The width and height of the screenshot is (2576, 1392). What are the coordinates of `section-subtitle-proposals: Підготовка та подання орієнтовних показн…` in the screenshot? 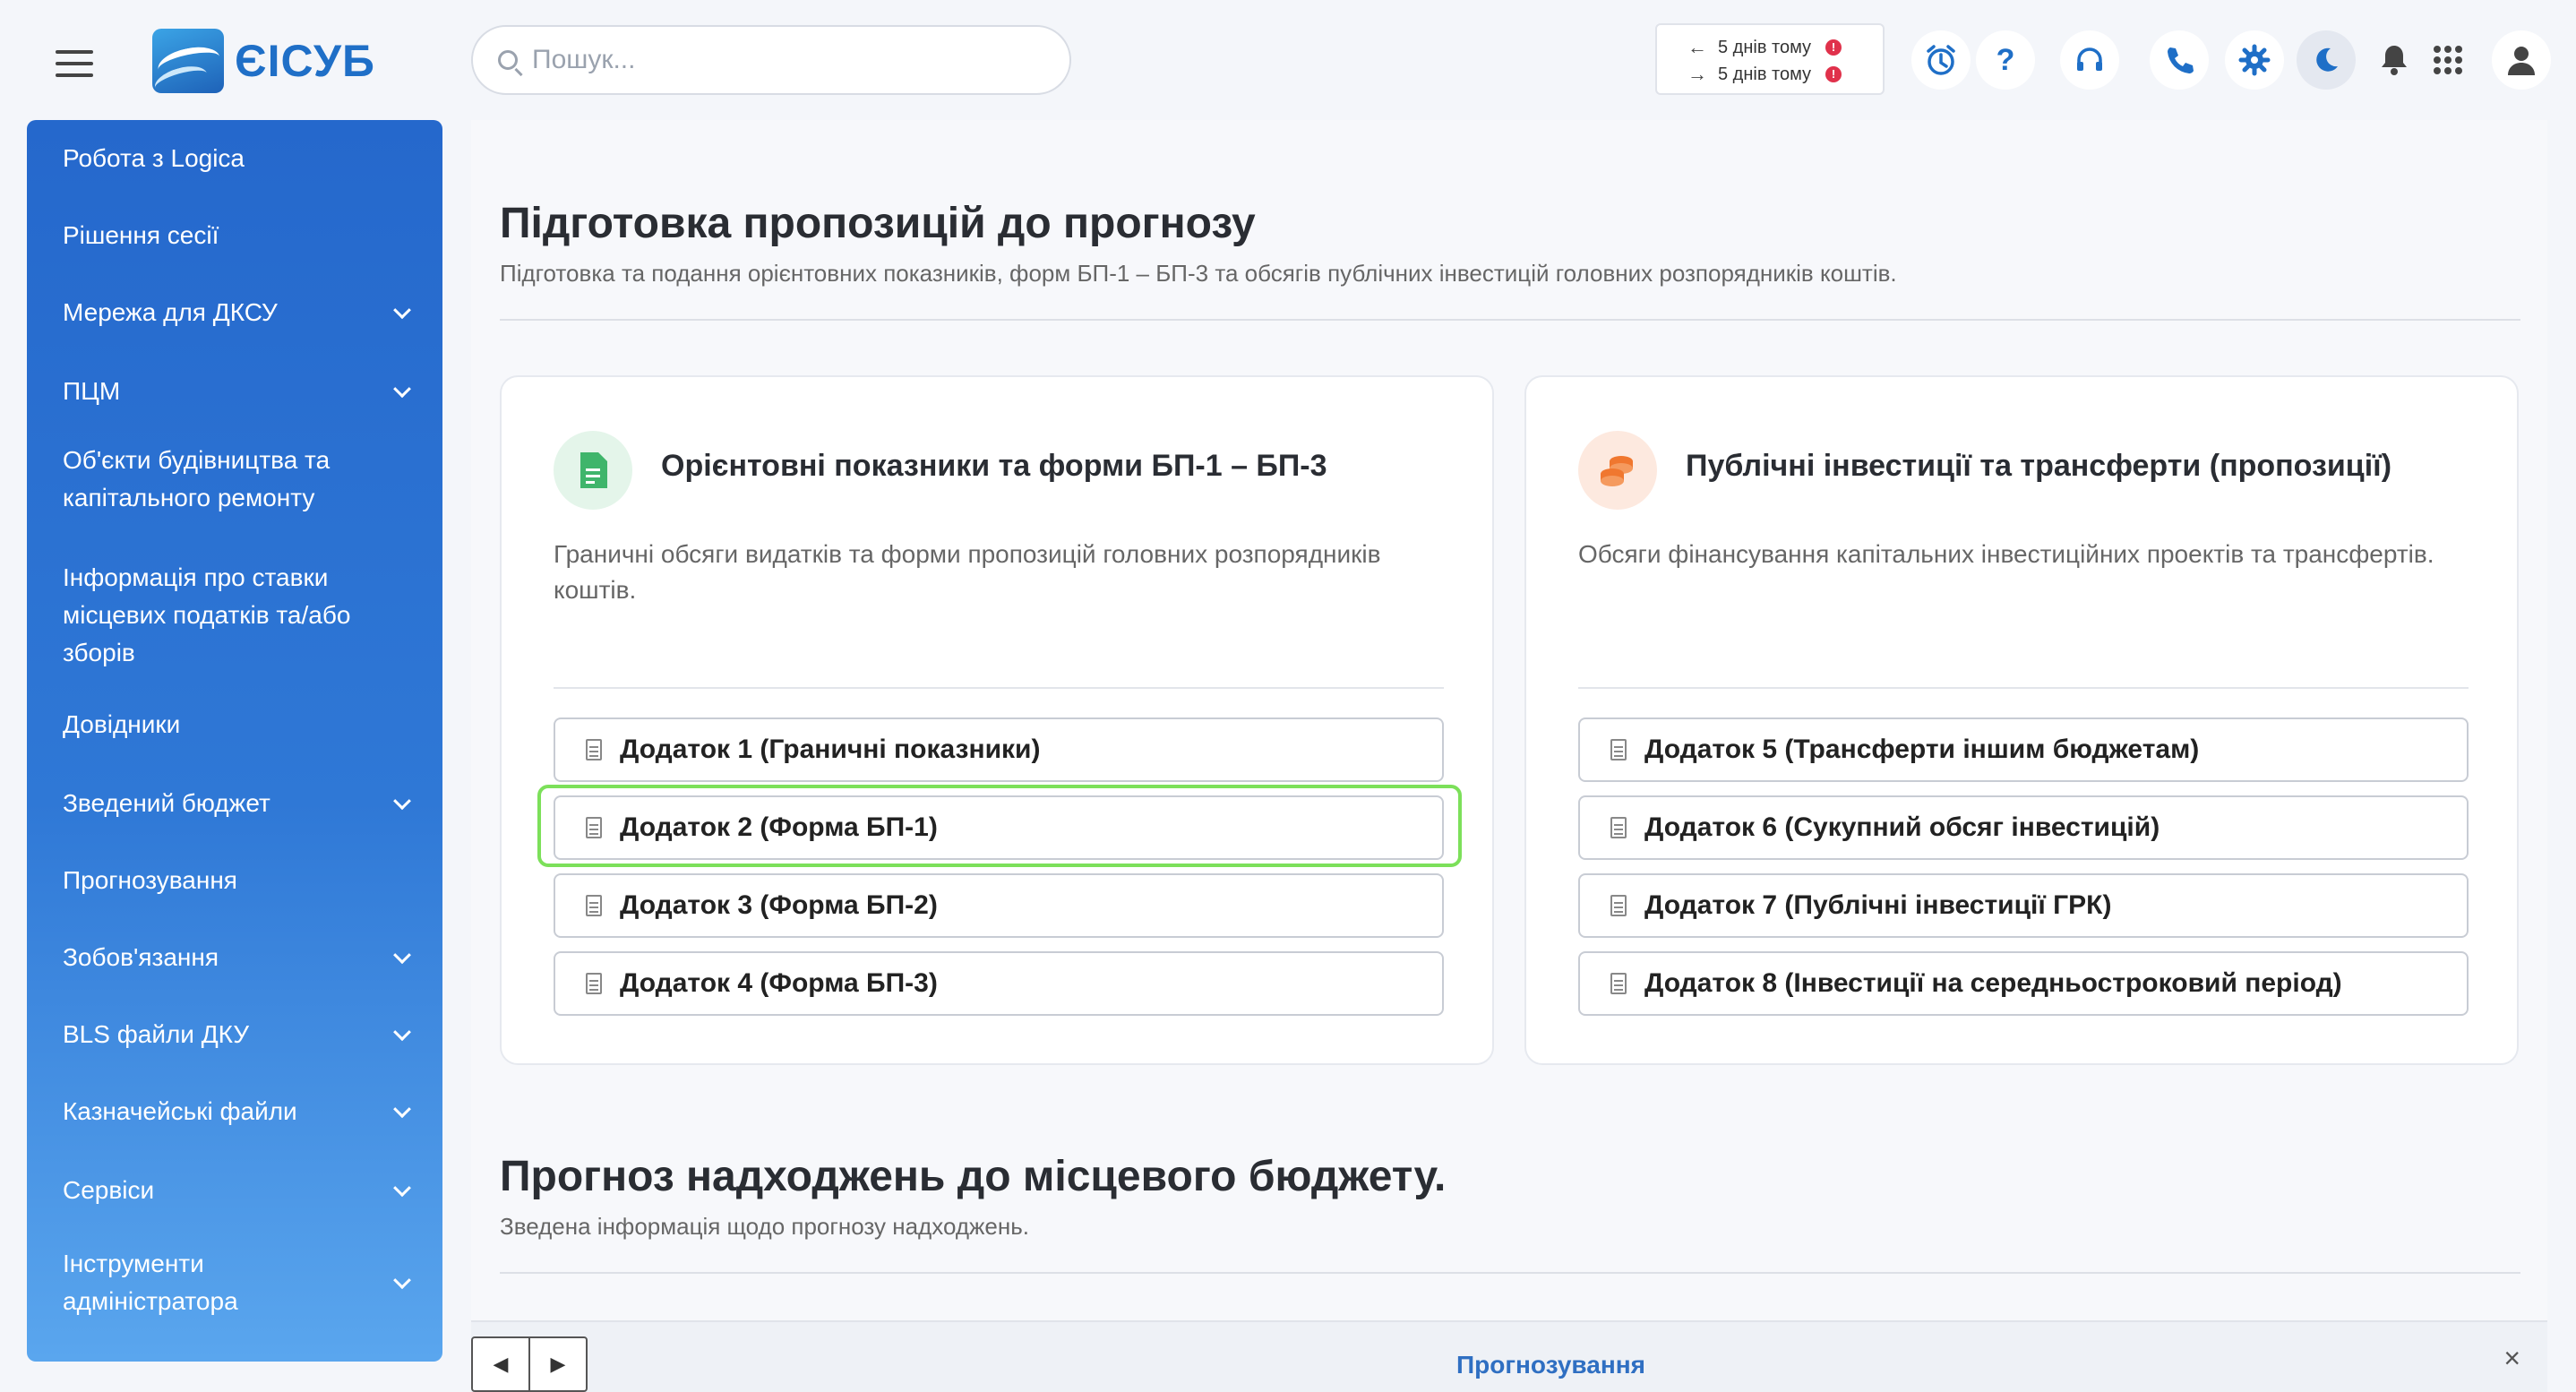 It's located at (1198, 273).